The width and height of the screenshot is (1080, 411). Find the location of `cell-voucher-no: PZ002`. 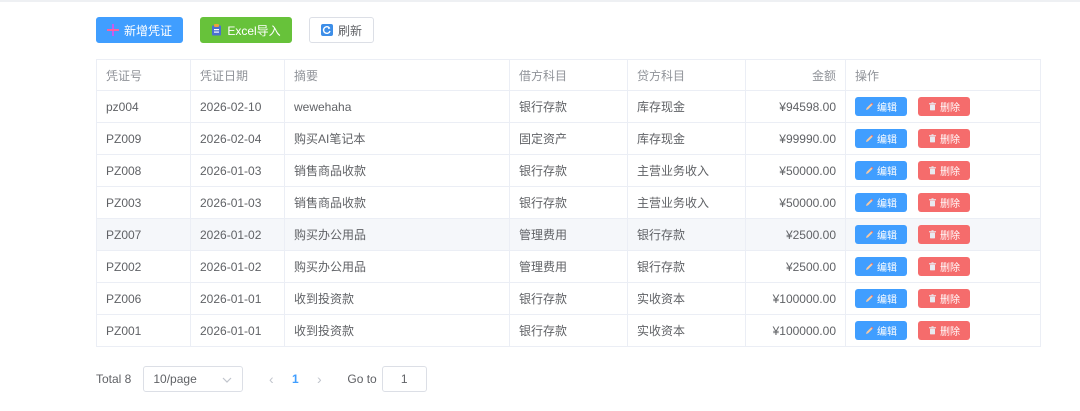

cell-voucher-no: PZ002 is located at coordinates (143, 266).